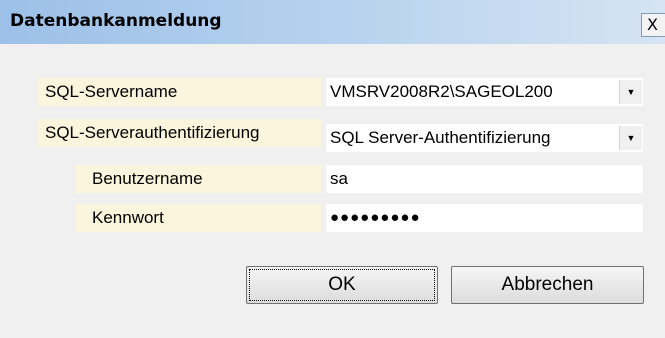  What do you see at coordinates (441, 91) in the screenshot?
I see `server-name-value: VMSRV2008R2\SAGEOL200` at bounding box center [441, 91].